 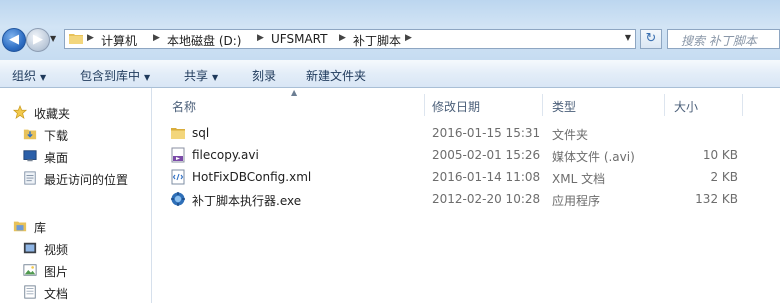 What do you see at coordinates (80, 113) in the screenshot?
I see `nav-favorites: 收藏夹` at bounding box center [80, 113].